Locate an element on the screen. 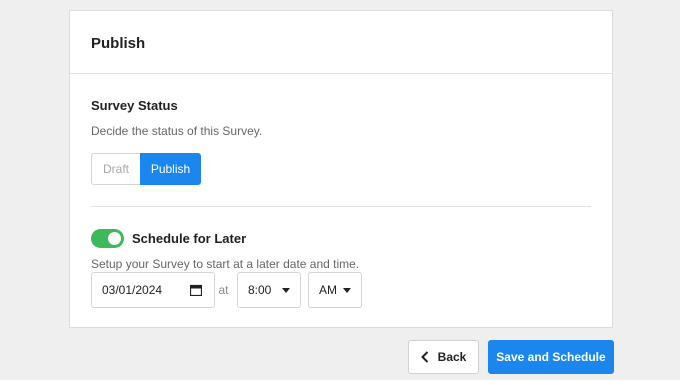 The image size is (680, 380). ampm-select: AM is located at coordinates (335, 290).